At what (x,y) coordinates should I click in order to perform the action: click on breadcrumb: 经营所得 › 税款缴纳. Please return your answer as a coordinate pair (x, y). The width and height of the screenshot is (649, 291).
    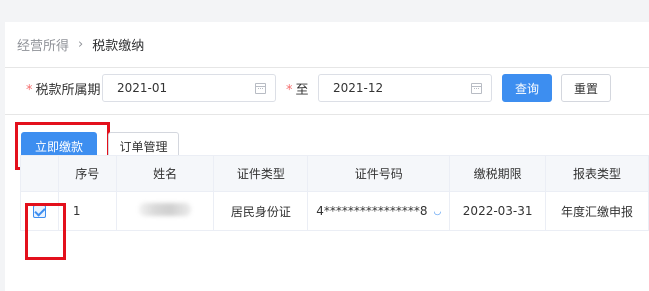
    Looking at the image, I should click on (80, 44).